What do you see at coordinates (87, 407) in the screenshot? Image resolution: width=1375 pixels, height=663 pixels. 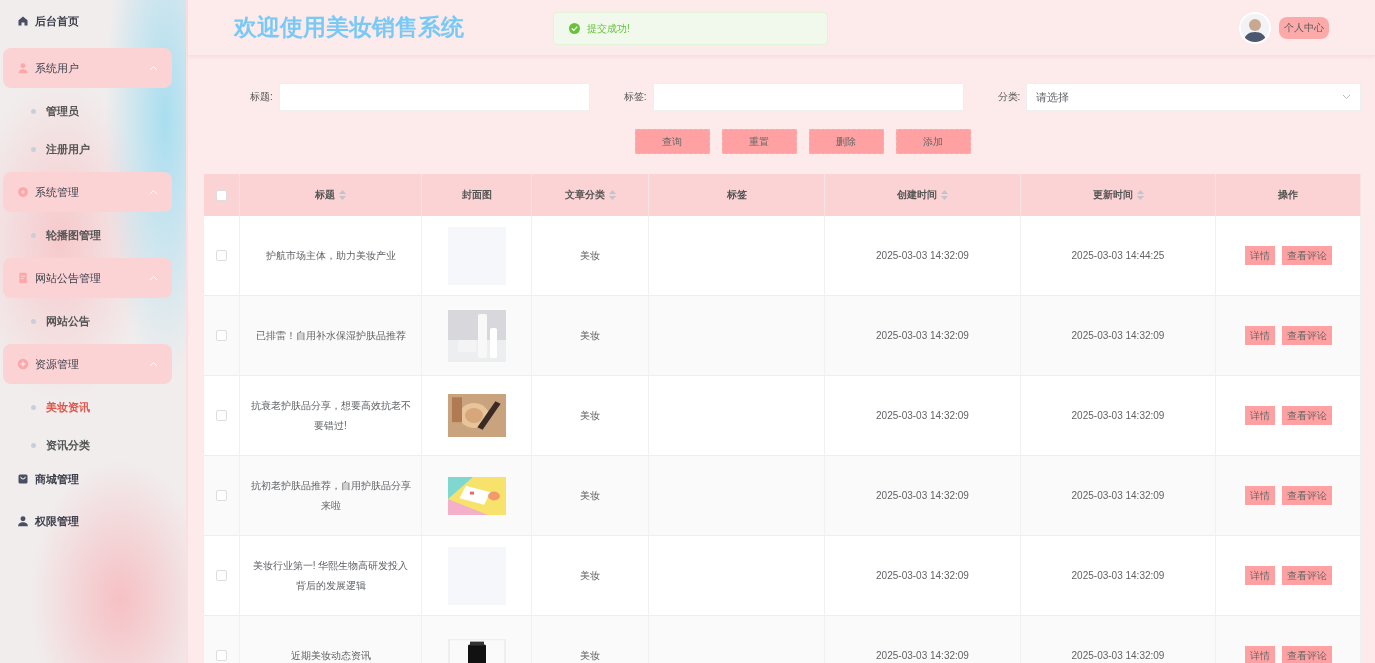 I see `submenu-item: 美妆资讯` at bounding box center [87, 407].